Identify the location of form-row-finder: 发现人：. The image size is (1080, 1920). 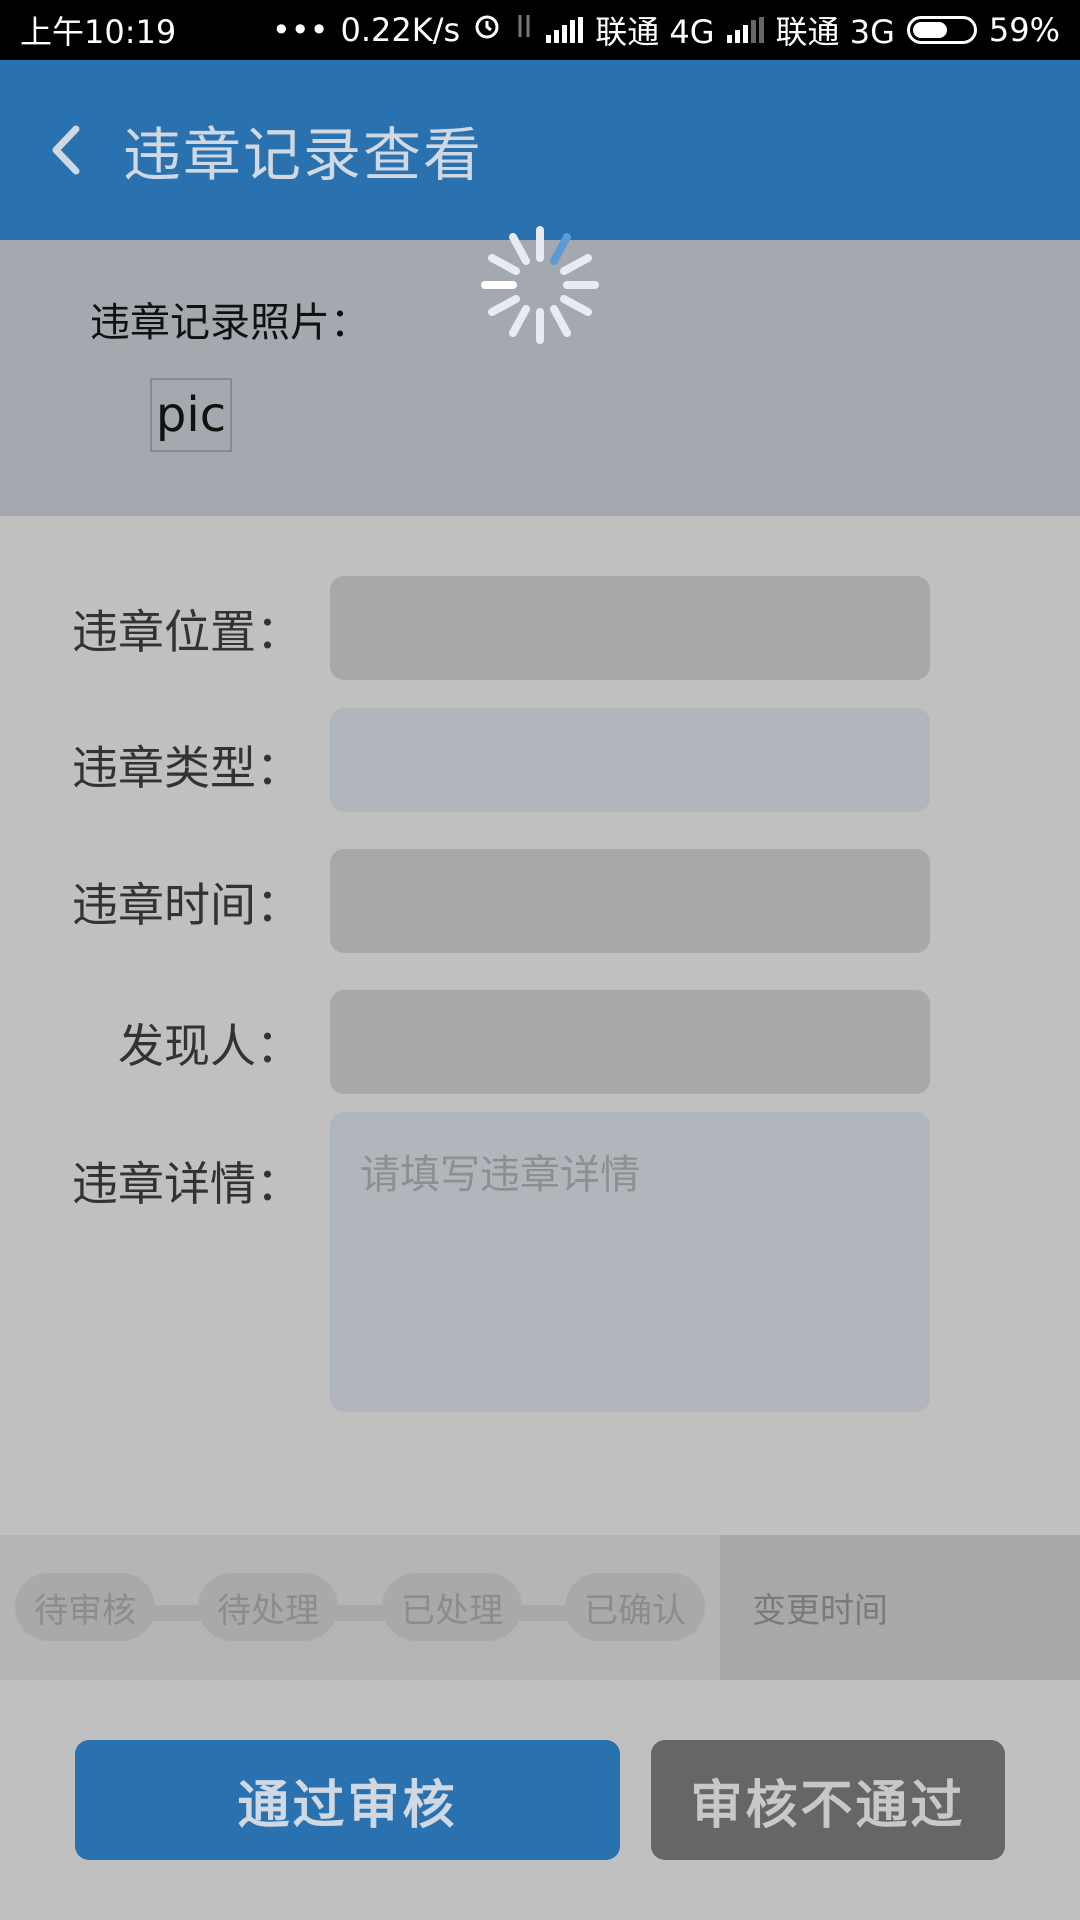
(540, 1042).